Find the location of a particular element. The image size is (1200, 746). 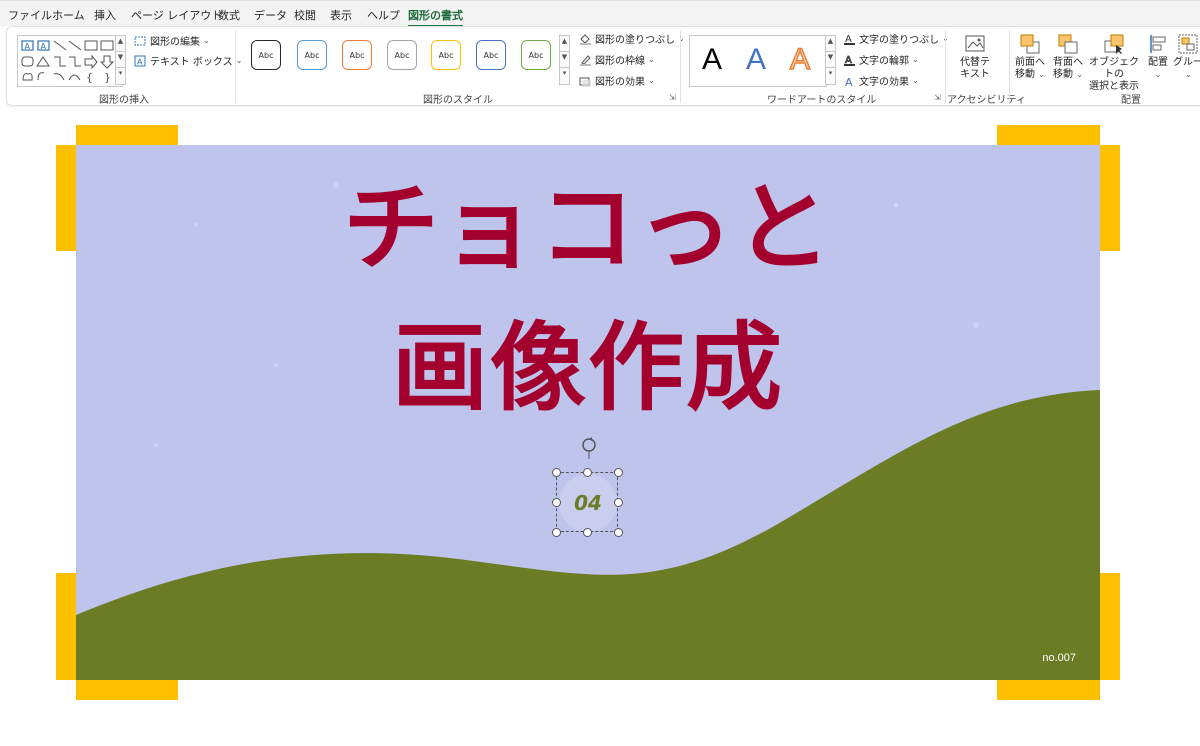

resize-handle-bottom is located at coordinates (587, 532).